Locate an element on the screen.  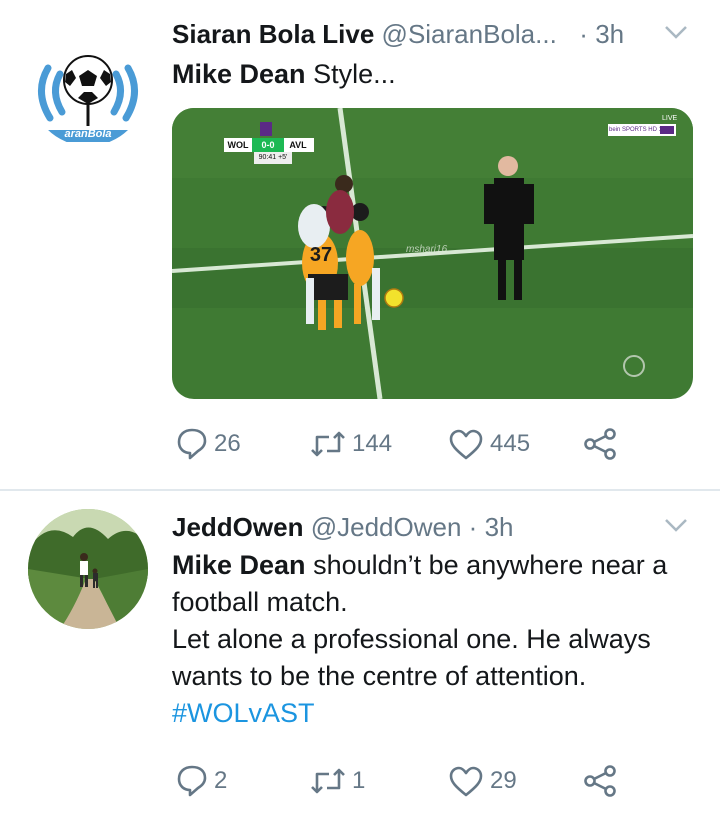
scoreboard-away: AVL is located at coordinates (298, 145).